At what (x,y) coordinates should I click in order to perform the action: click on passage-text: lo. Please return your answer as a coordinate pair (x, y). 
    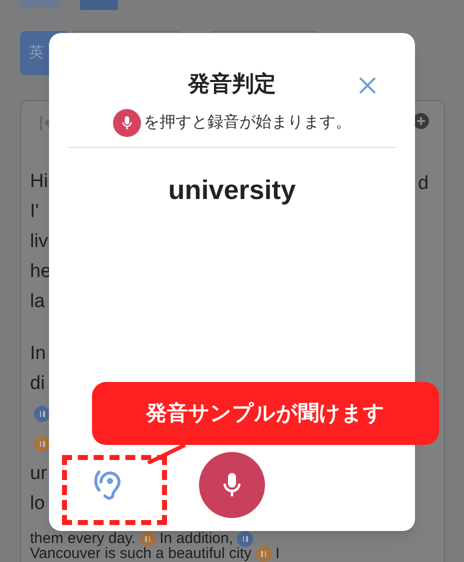
    Looking at the image, I should click on (37, 504).